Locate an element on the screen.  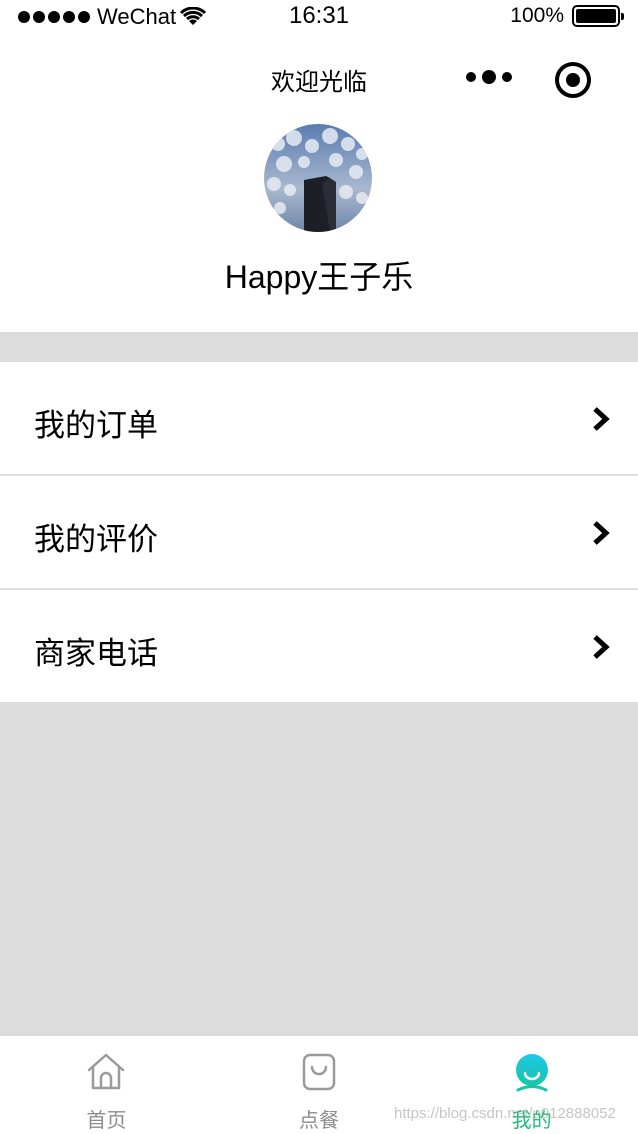
menu-item-label: 我的订单 is located at coordinates (96, 425).